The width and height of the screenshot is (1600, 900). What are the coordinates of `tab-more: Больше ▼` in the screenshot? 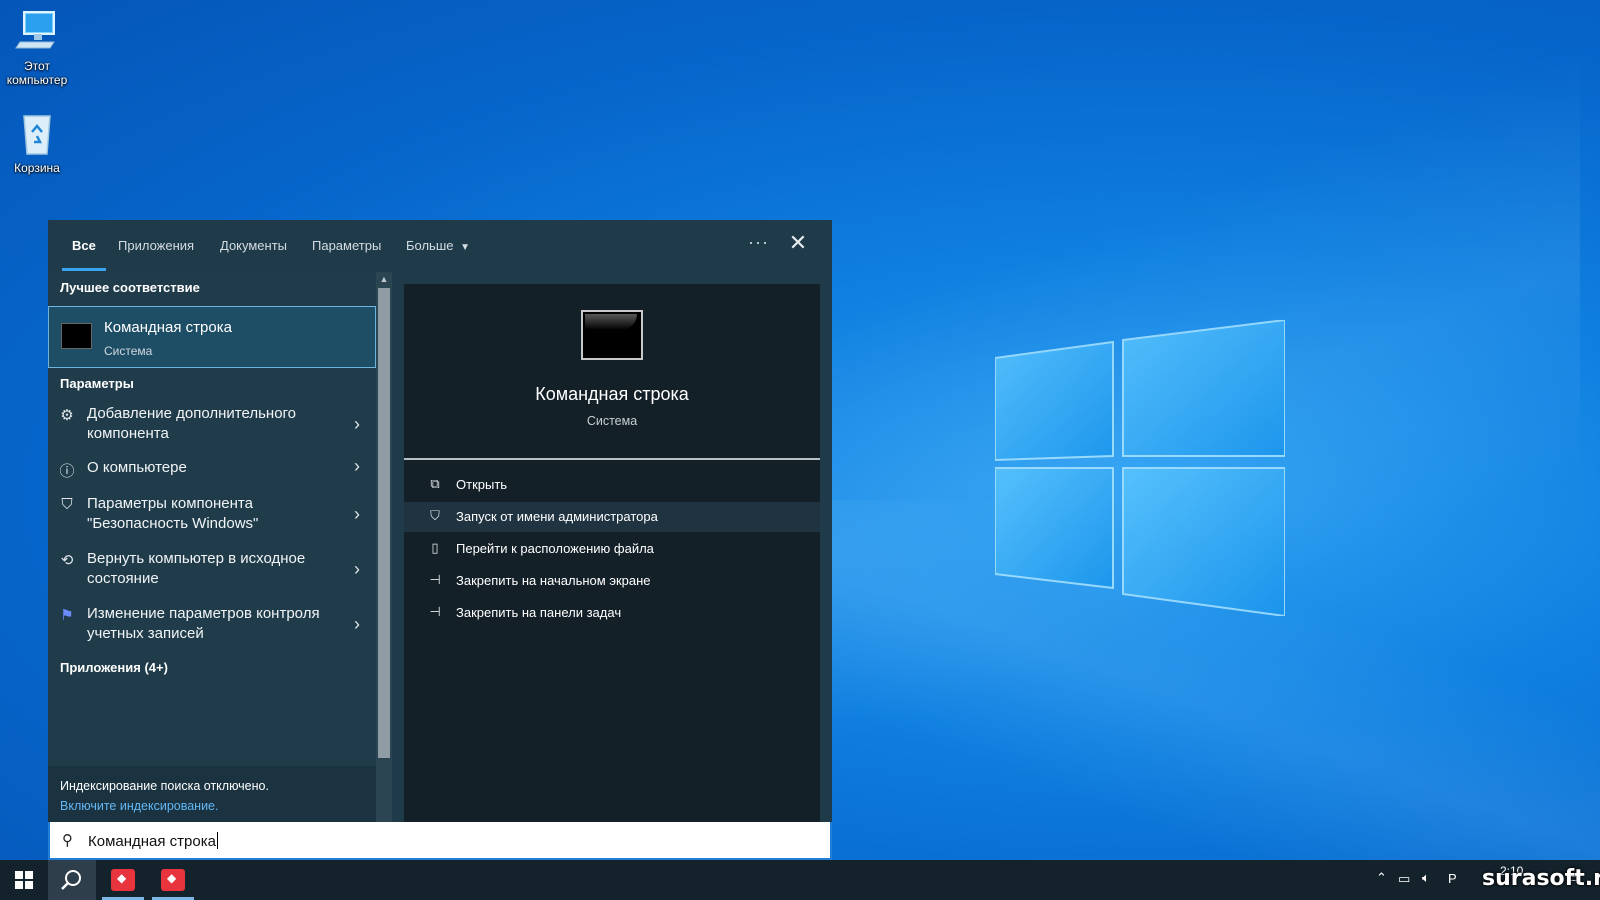 It's located at (438, 245).